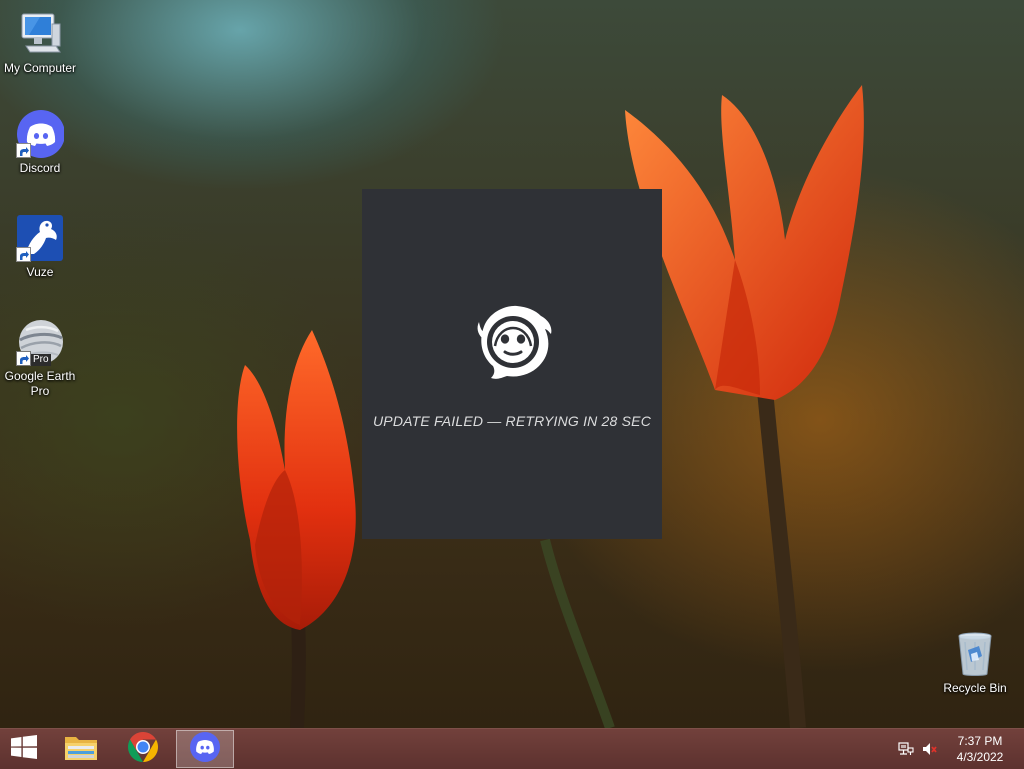  I want to click on taskbar-file-explorer-button, so click(81, 749).